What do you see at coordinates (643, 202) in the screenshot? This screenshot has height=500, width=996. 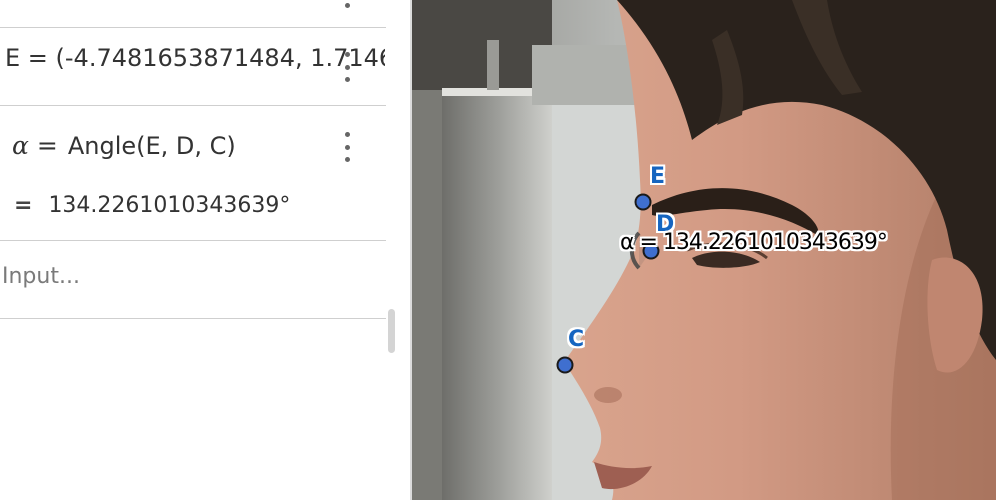 I see `point-e-marker` at bounding box center [643, 202].